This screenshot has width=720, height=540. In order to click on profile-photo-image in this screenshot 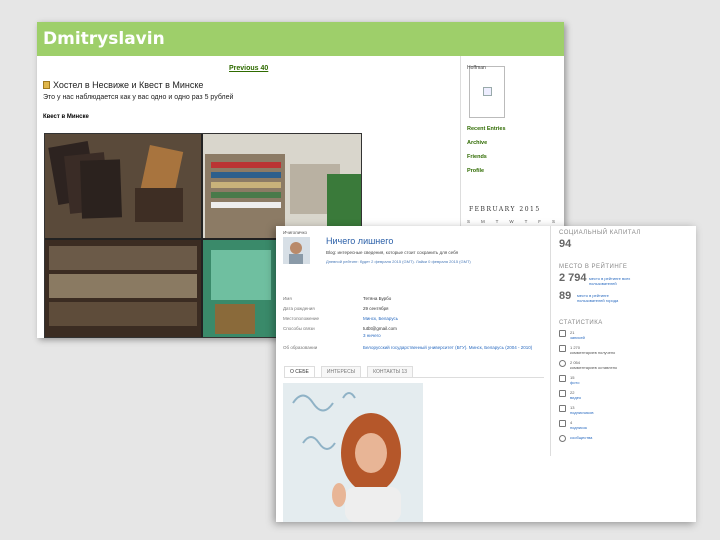, I will do `click(353, 452)`.